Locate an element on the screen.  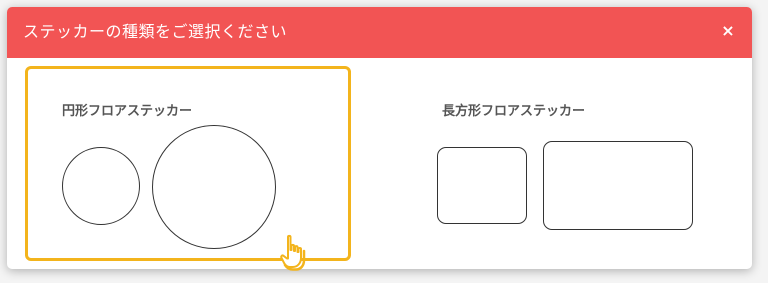
small-rectangle-preview is located at coordinates (482, 185).